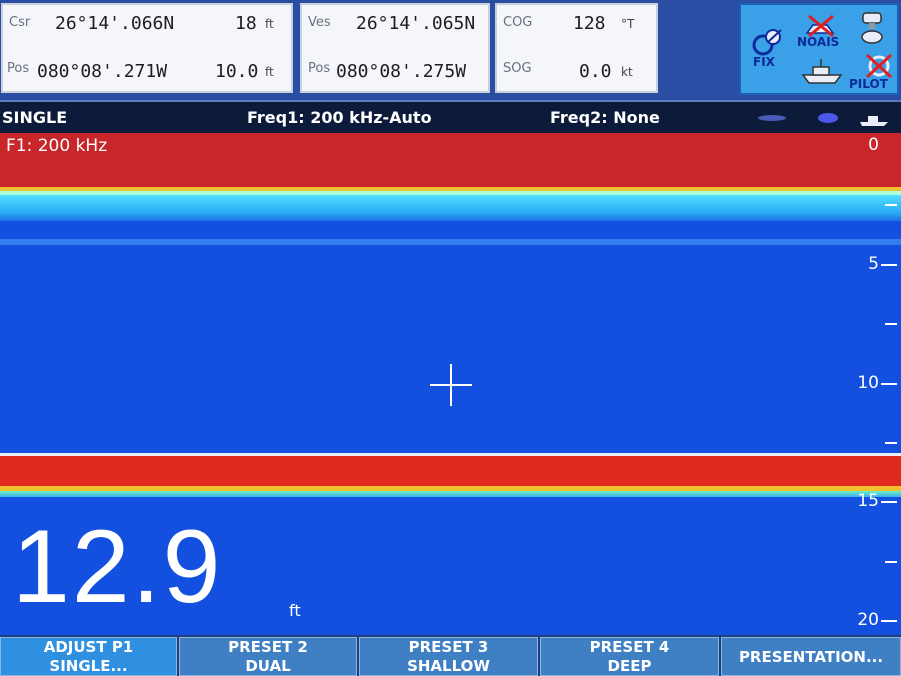 This screenshot has width=901, height=676. What do you see at coordinates (395, 48) in the screenshot?
I see `vessel-position-panel: Ves 26°14'.065N Pos 080°08'.275W` at bounding box center [395, 48].